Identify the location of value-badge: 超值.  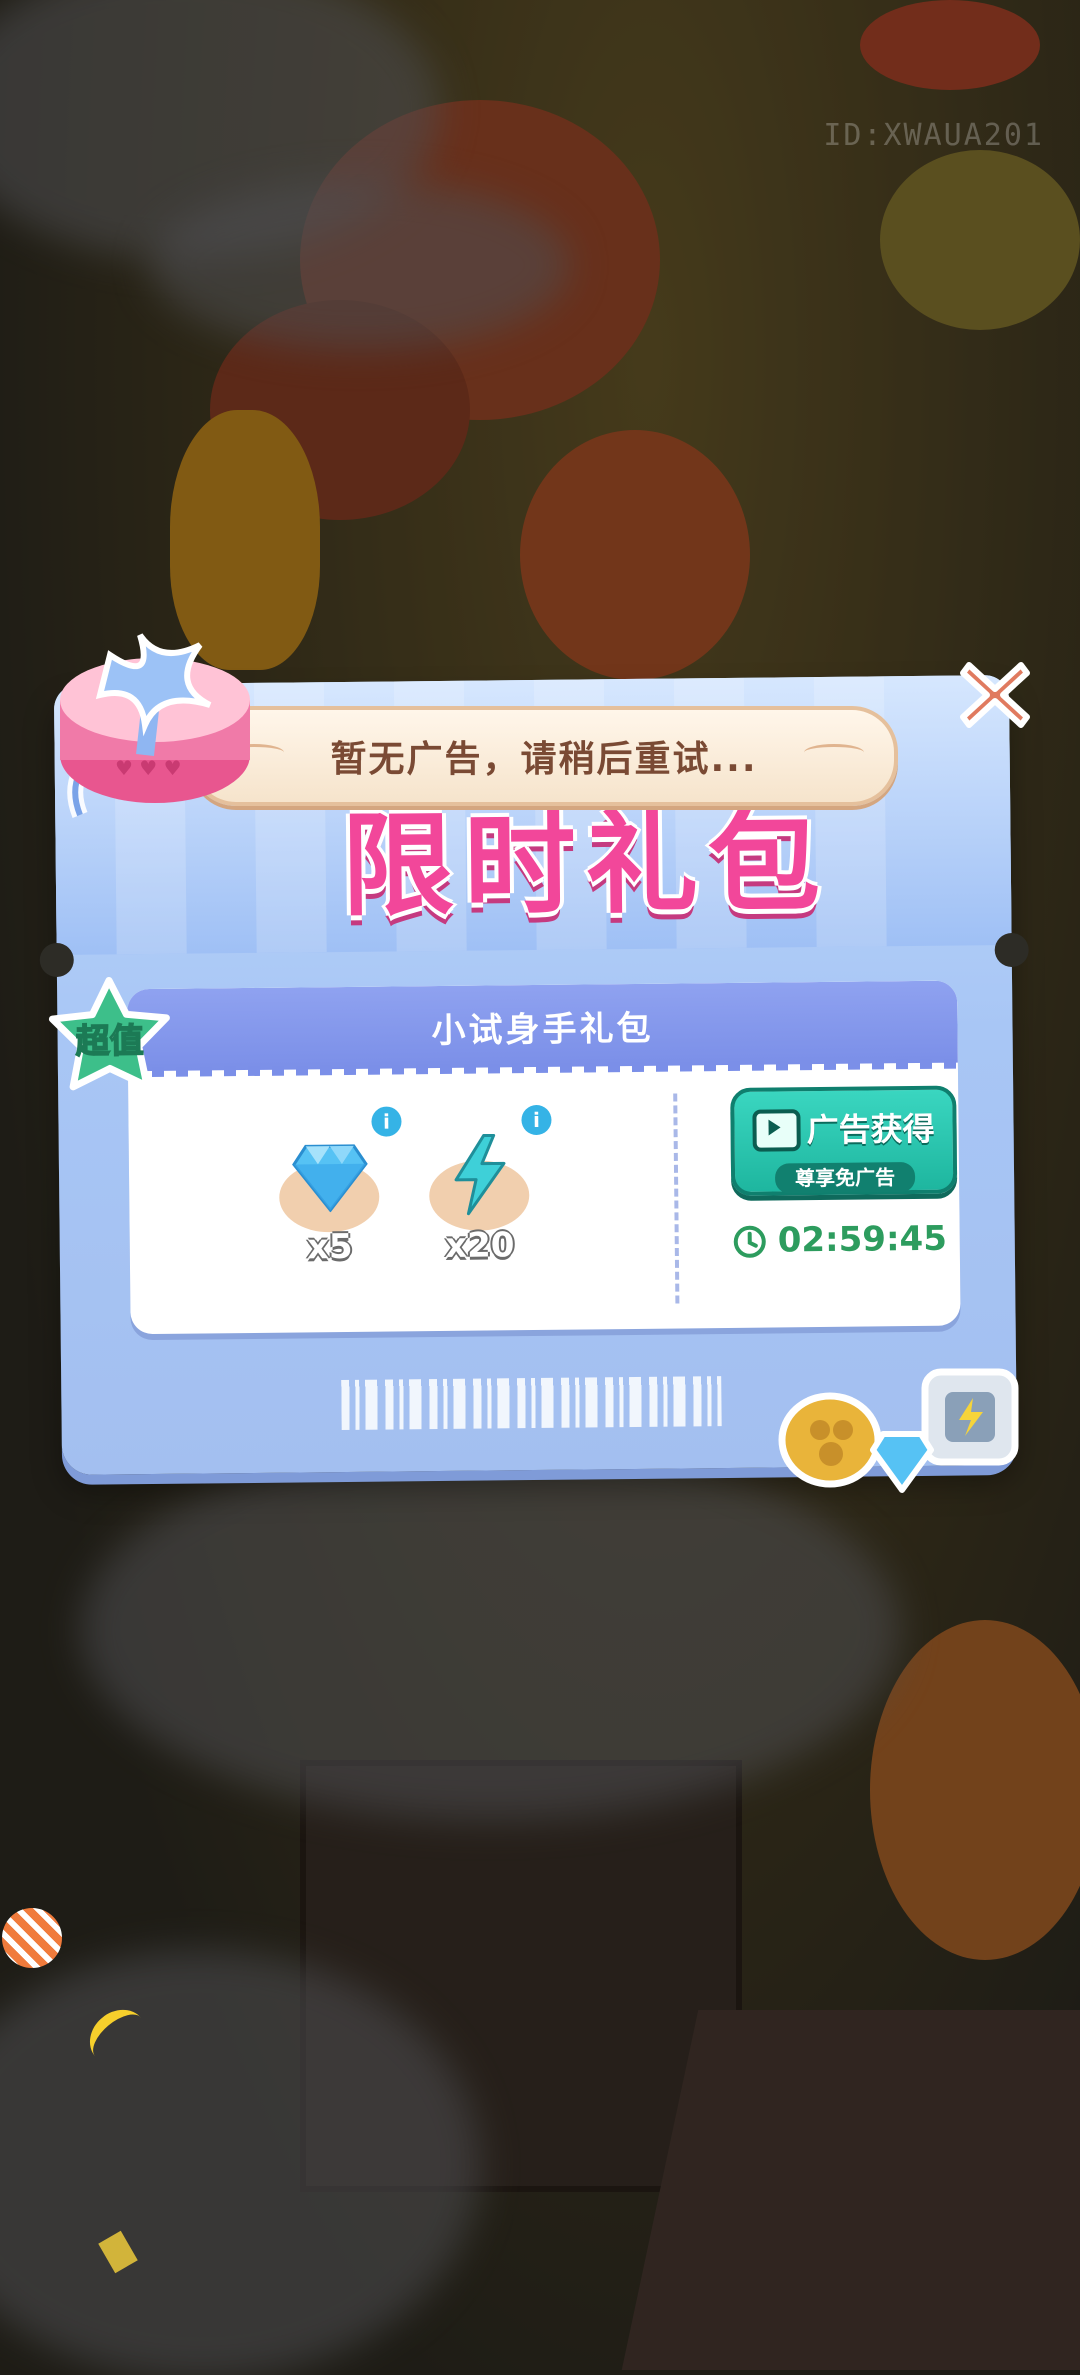
(109, 1033).